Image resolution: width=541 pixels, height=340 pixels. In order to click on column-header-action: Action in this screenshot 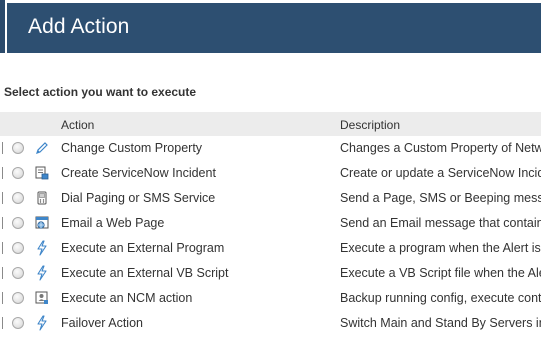, I will do `click(77, 125)`.